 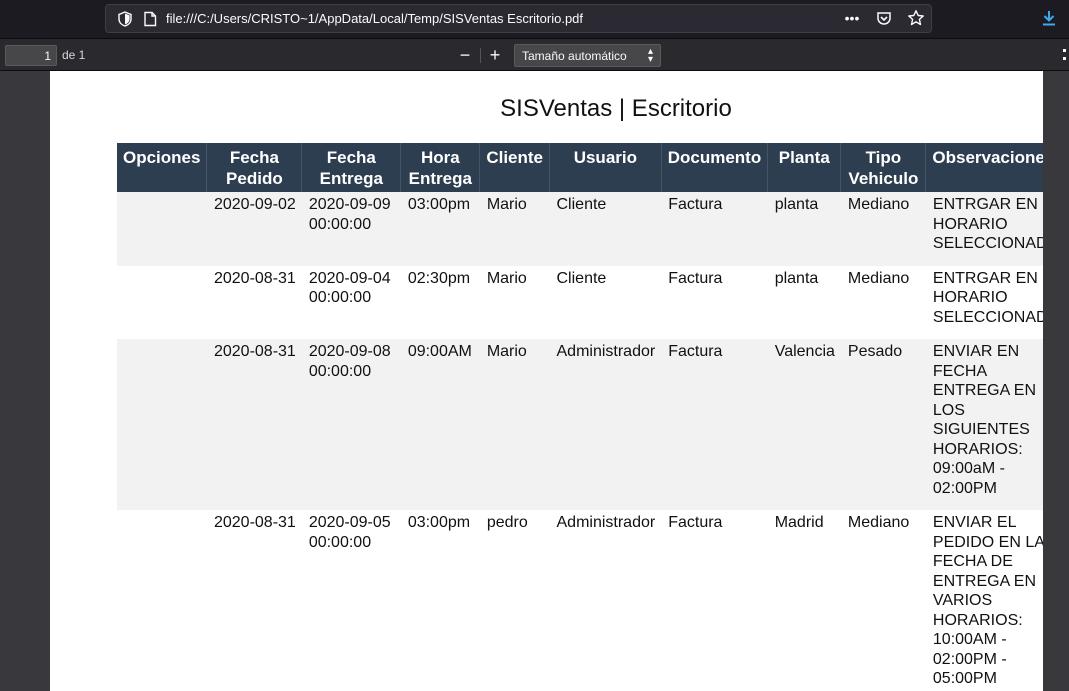 What do you see at coordinates (507, 522) in the screenshot?
I see `cell-cliente: pedro` at bounding box center [507, 522].